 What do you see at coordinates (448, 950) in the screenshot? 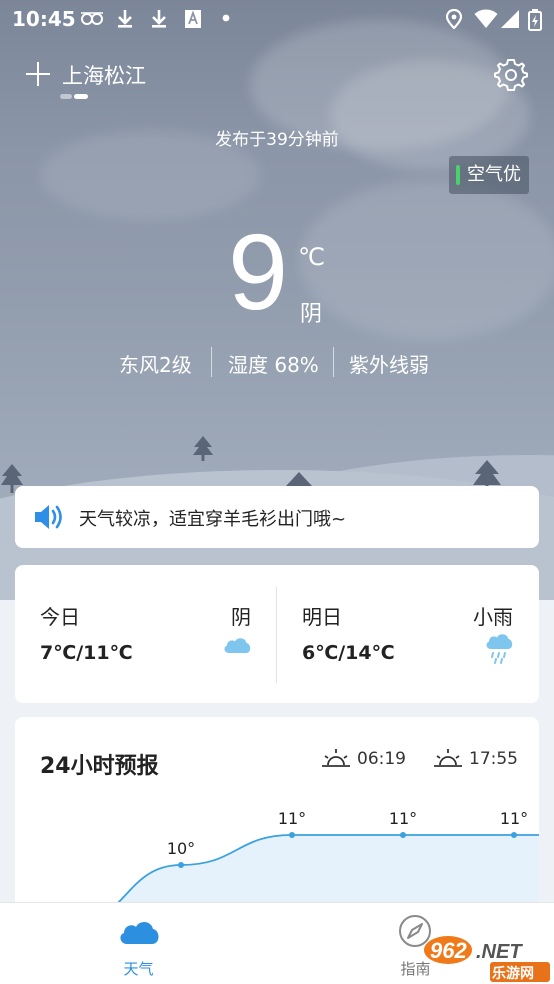
I see `svg-text: 962` at bounding box center [448, 950].